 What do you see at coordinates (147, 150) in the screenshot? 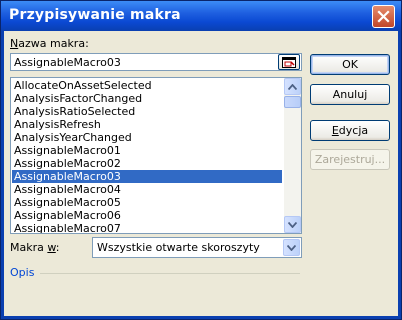
I see `macro-list-item: AssignableMacro01` at bounding box center [147, 150].